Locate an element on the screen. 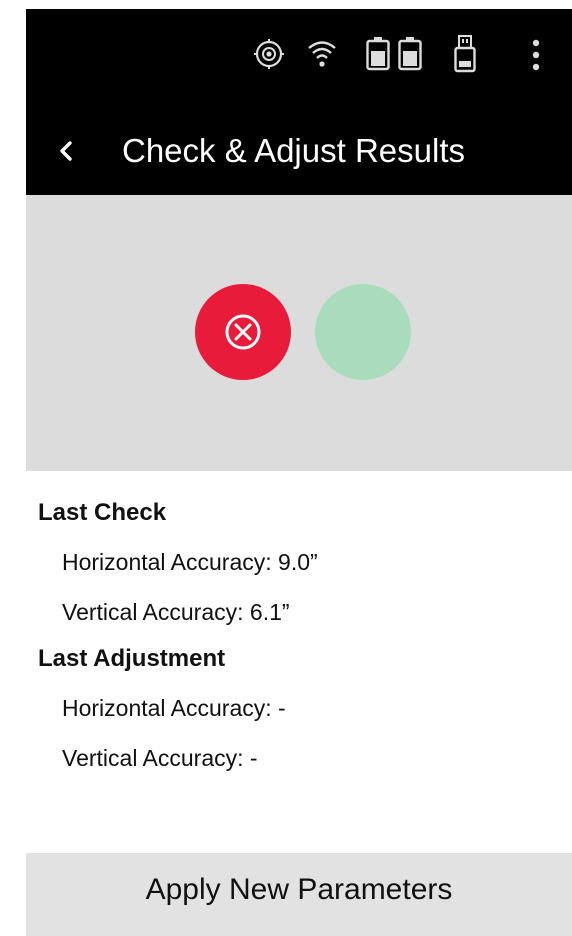 This screenshot has height=936, width=572. last-check-horizontal-accuracy: Horizontal Accuracy: 9.0” is located at coordinates (190, 562).